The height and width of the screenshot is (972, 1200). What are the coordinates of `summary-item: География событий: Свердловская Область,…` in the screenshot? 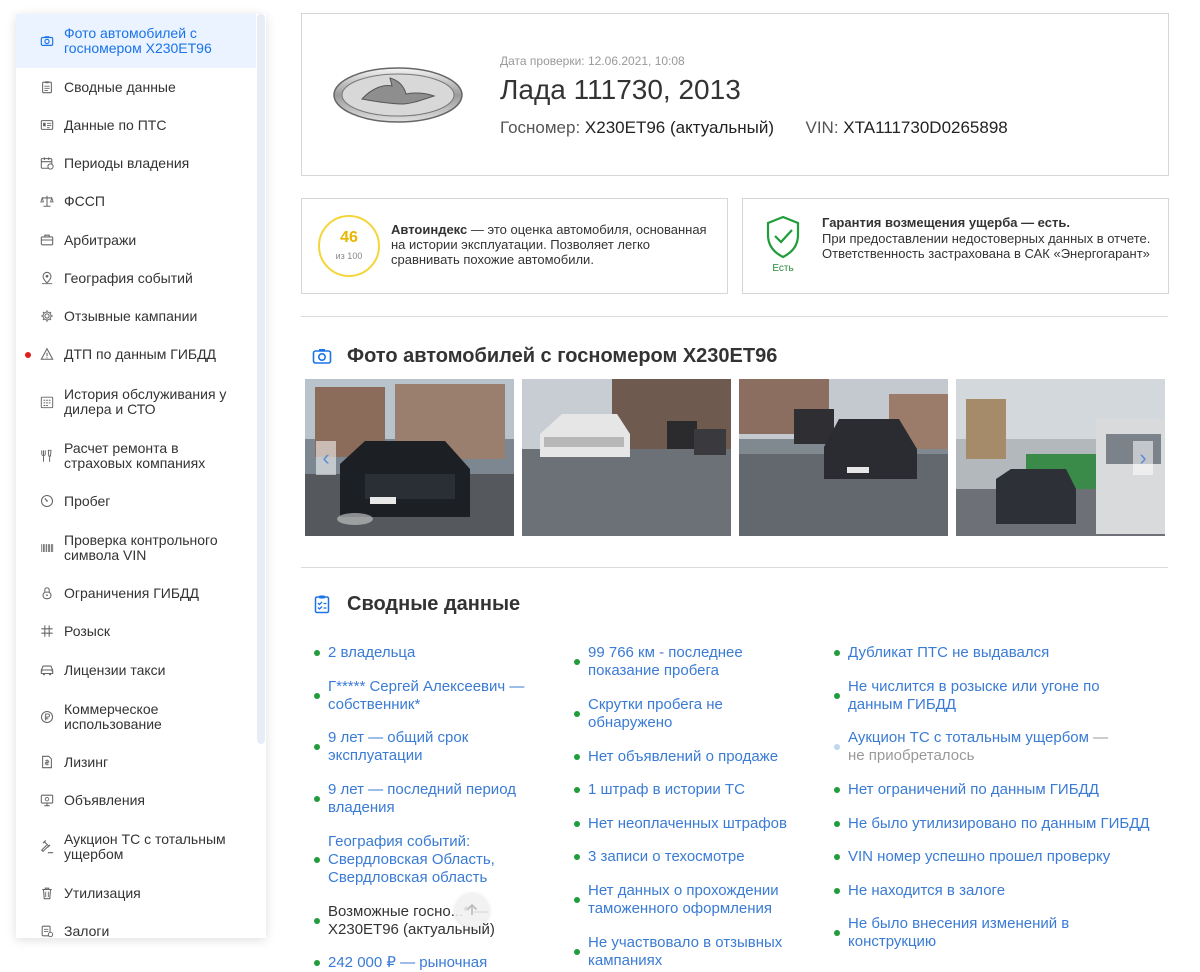 It's located at (411, 860).